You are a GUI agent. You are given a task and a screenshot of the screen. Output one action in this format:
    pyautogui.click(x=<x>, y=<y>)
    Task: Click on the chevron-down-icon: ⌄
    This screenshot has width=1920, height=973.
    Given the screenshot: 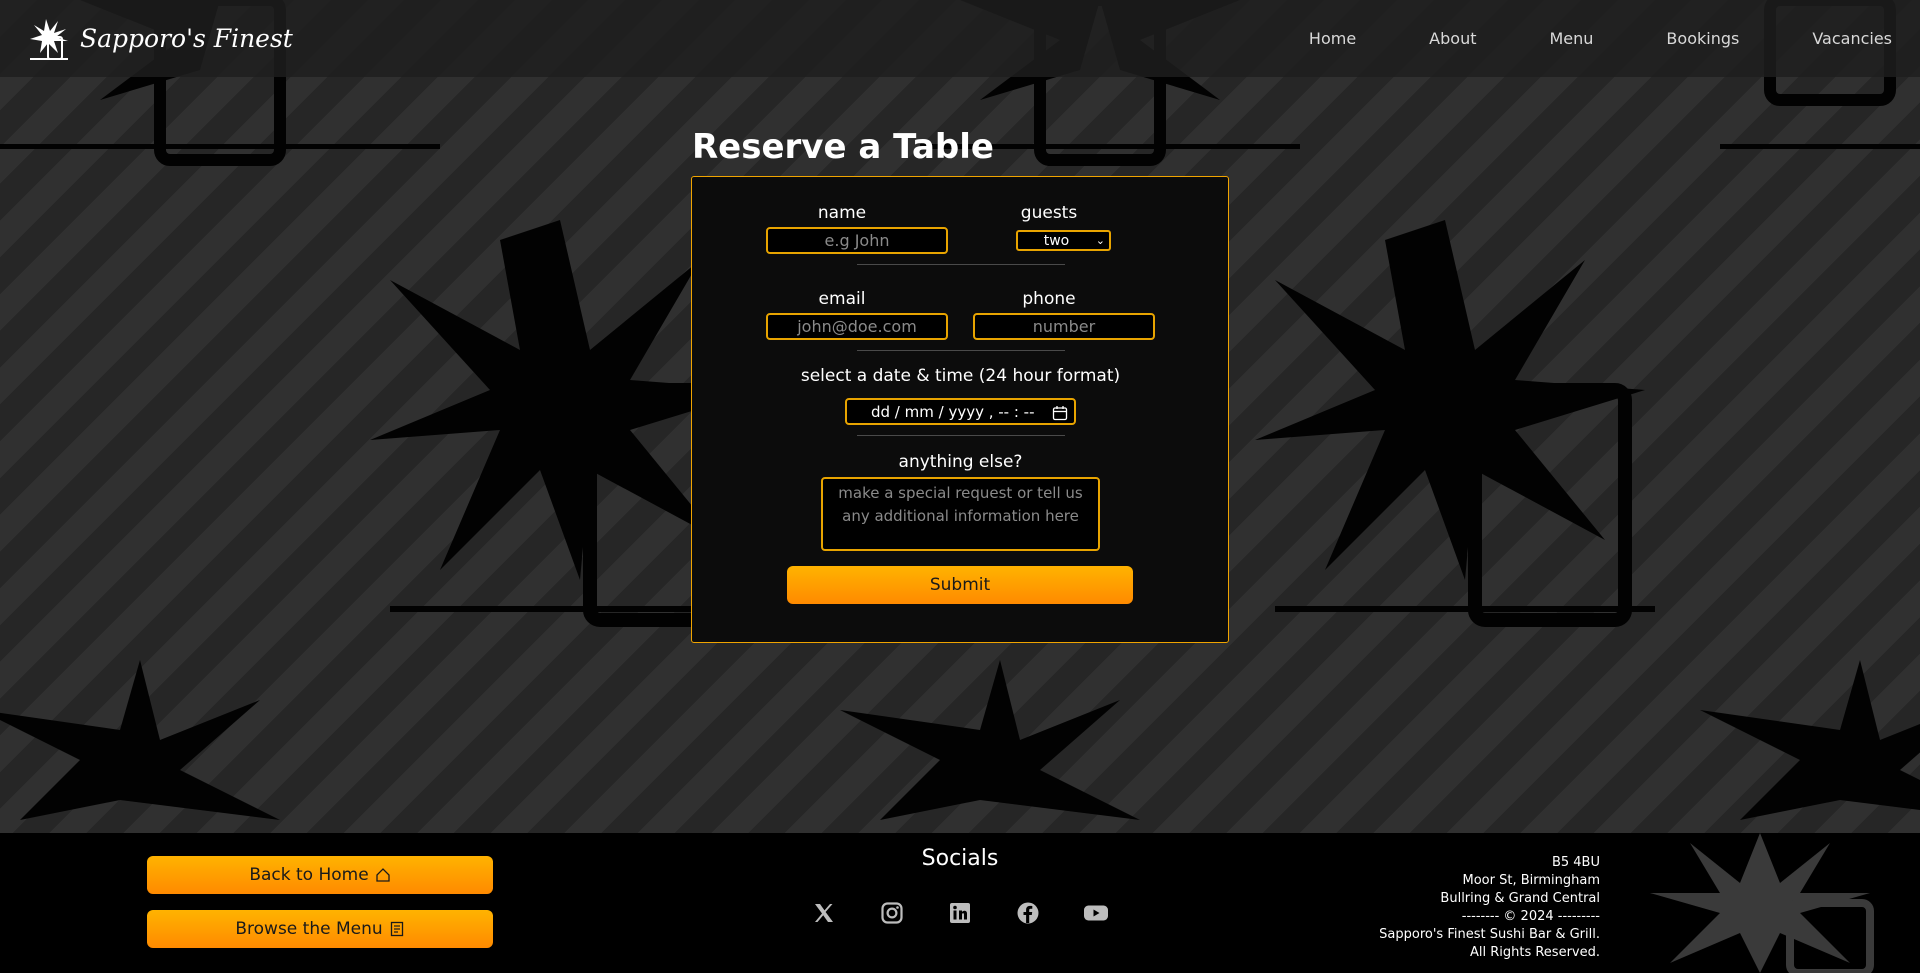 What is the action you would take?
    pyautogui.click(x=1100, y=240)
    